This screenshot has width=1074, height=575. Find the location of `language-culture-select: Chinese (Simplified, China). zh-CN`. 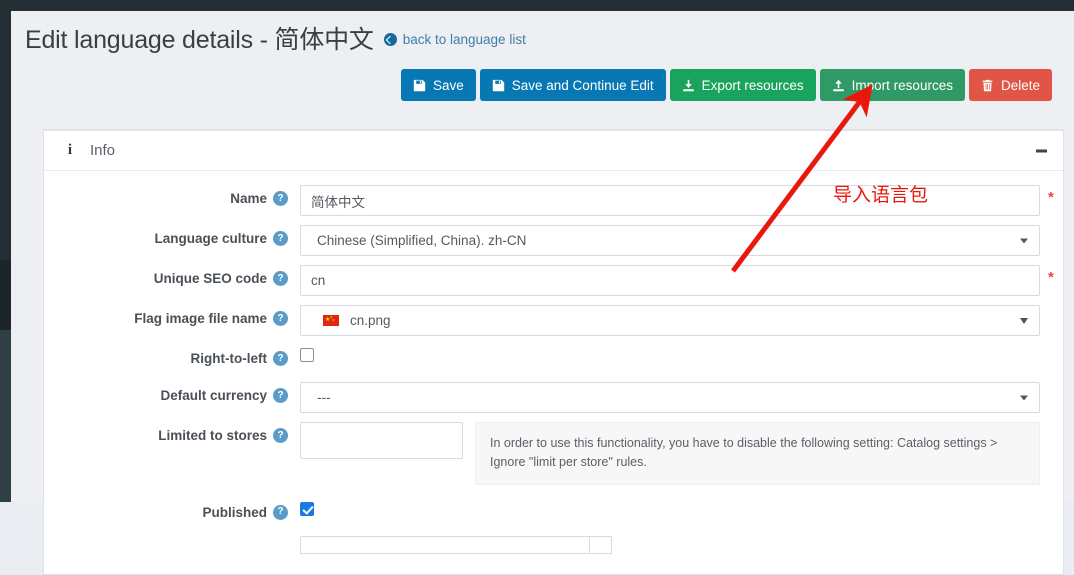

language-culture-select: Chinese (Simplified, China). zh-CN is located at coordinates (670, 240).